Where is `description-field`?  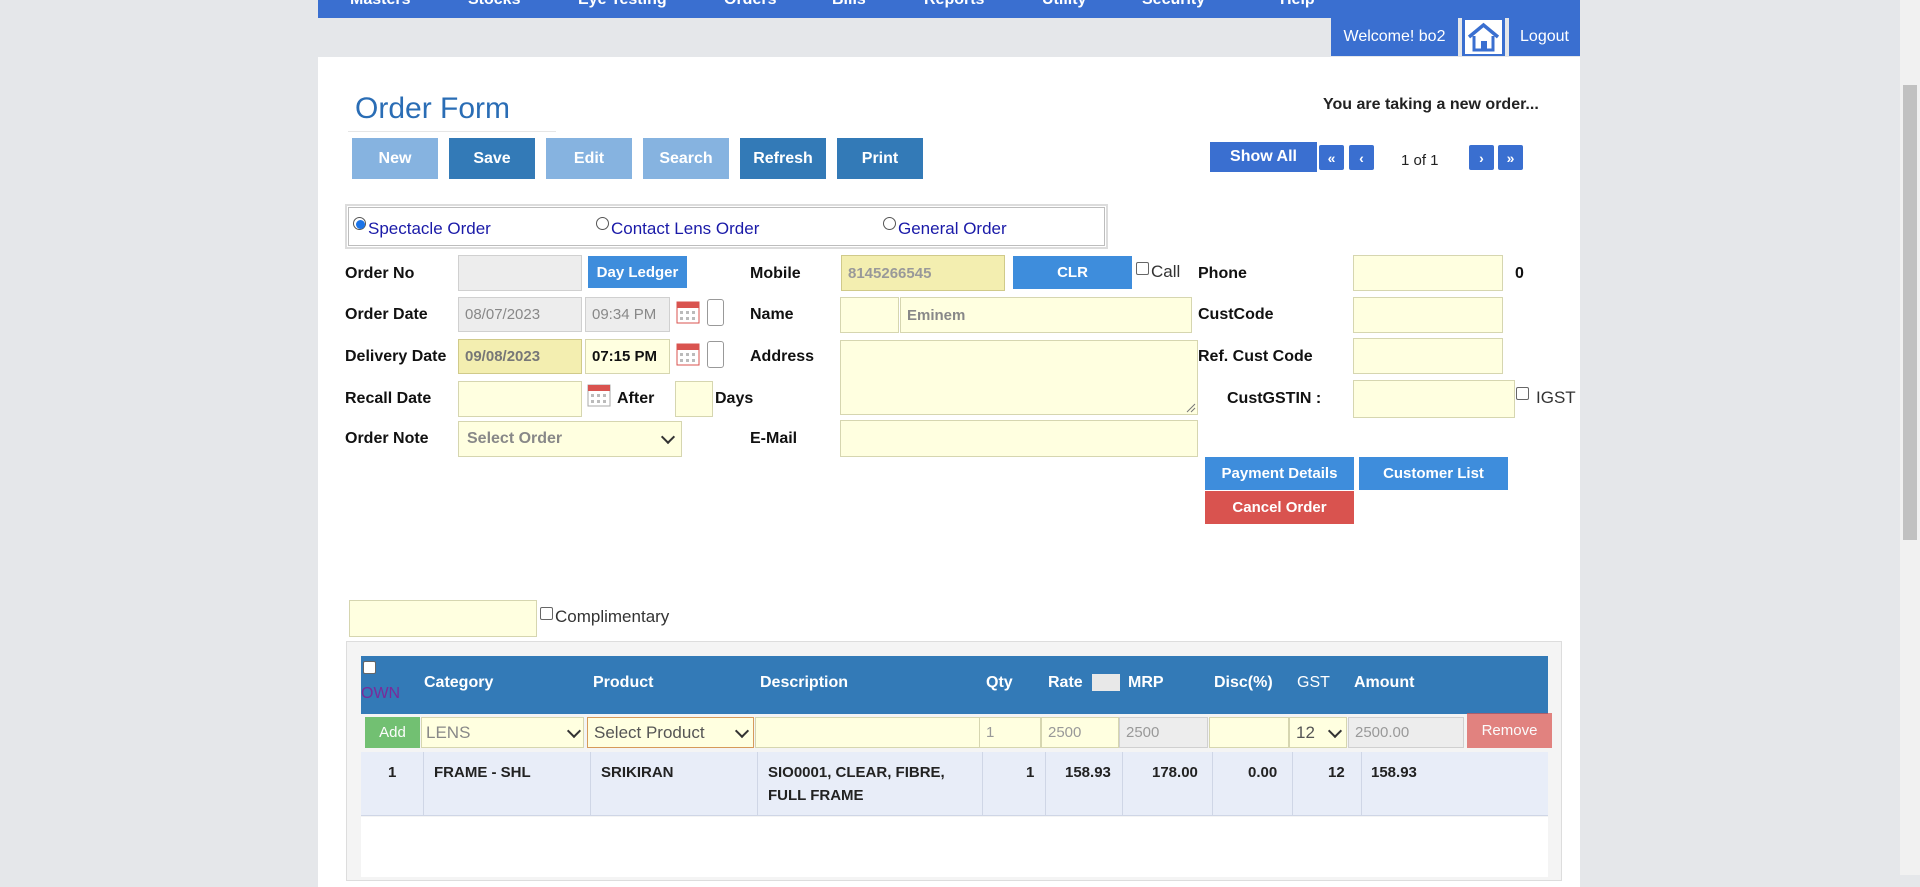 description-field is located at coordinates (867, 732).